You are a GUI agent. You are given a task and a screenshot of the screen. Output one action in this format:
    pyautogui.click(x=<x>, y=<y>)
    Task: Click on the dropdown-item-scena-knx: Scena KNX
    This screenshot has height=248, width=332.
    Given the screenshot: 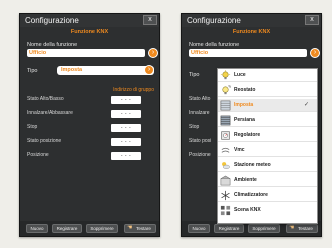 What is the action you would take?
    pyautogui.click(x=267, y=210)
    